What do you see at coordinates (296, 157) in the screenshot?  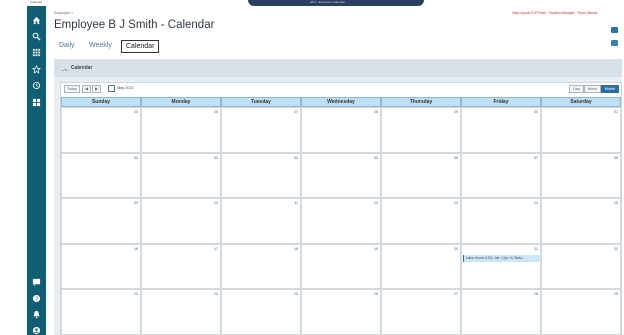 I see `day-number: 04` at bounding box center [296, 157].